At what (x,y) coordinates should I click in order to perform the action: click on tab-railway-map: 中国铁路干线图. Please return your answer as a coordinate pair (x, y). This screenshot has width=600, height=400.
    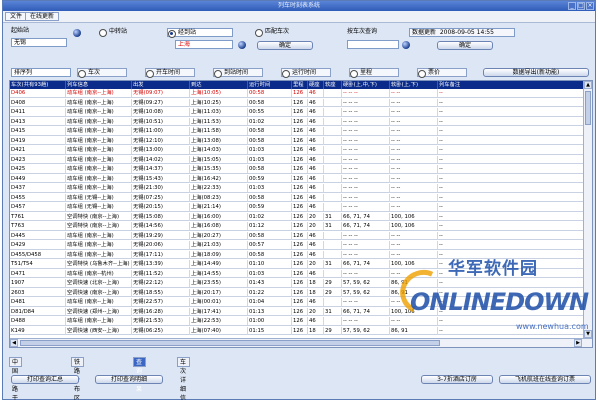
    Looking at the image, I should click on (16, 378).